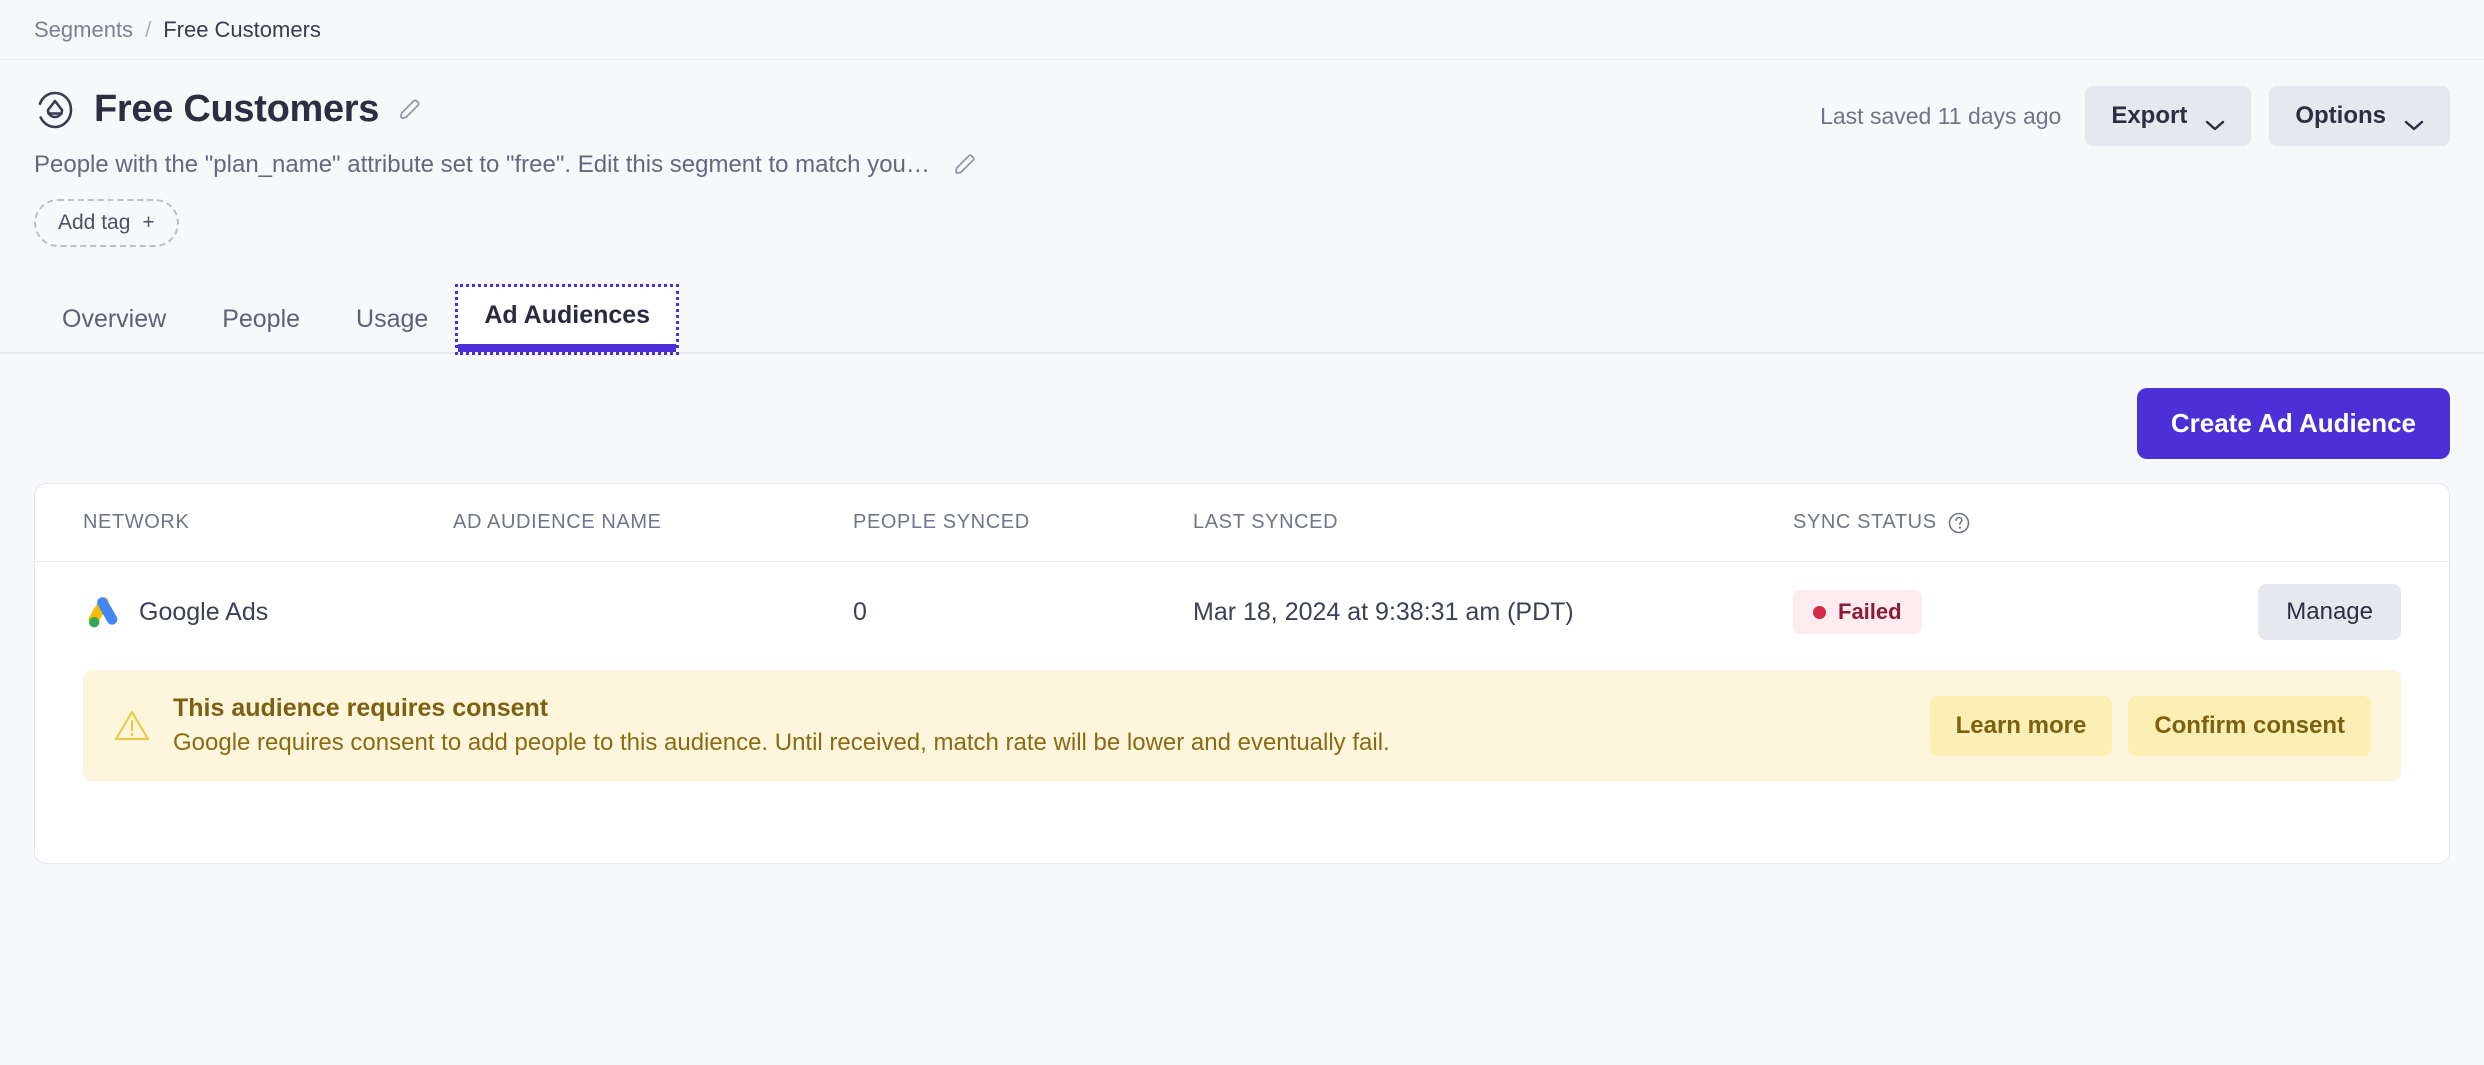 The width and height of the screenshot is (2484, 1065). Describe the element at coordinates (860, 611) in the screenshot. I see `cell-people-synced: 0` at that location.